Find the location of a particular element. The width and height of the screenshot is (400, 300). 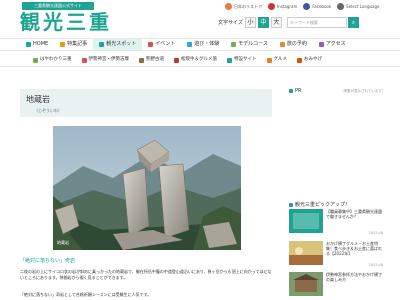

nav-features: 特集記事 is located at coordinates (73, 44).